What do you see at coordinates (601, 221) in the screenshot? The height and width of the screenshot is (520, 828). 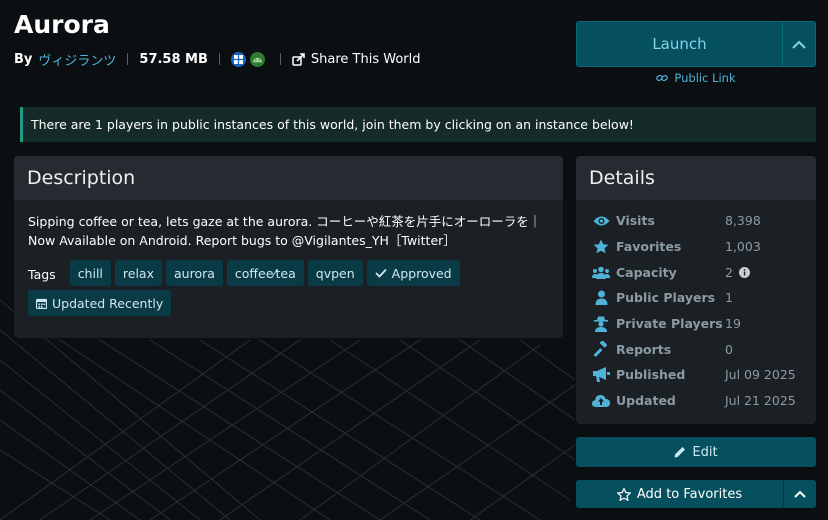 I see `eye-icon` at bounding box center [601, 221].